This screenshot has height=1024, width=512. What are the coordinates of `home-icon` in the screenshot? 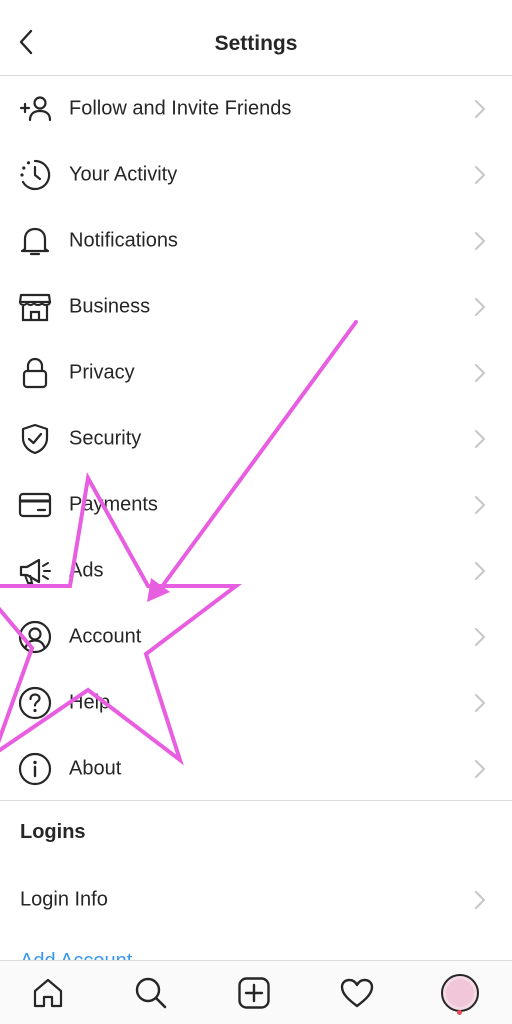 It's located at (48, 993).